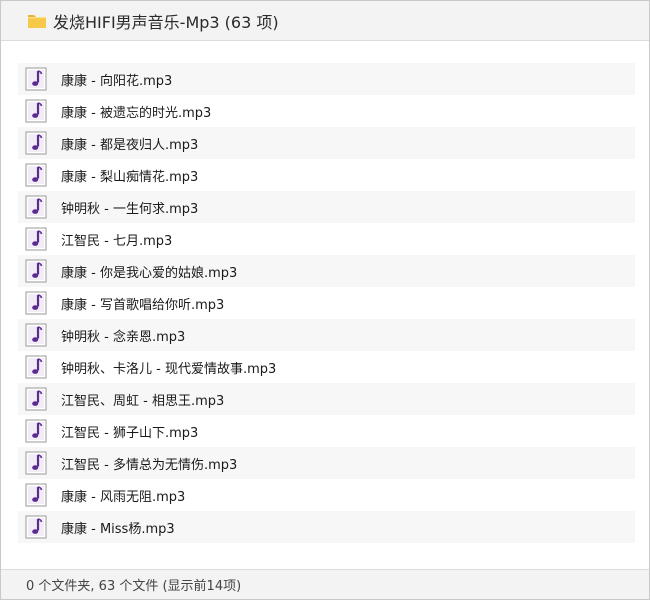  What do you see at coordinates (149, 273) in the screenshot?
I see `file-name: 康康 - 你是我心爱的姑娘.mp3` at bounding box center [149, 273].